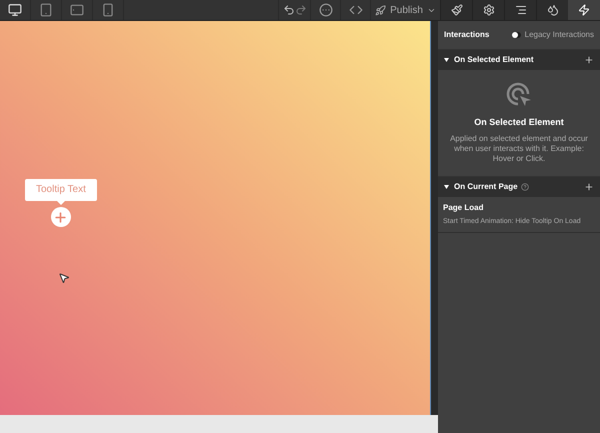 The image size is (600, 433). I want to click on settings-tab, so click(488, 10).